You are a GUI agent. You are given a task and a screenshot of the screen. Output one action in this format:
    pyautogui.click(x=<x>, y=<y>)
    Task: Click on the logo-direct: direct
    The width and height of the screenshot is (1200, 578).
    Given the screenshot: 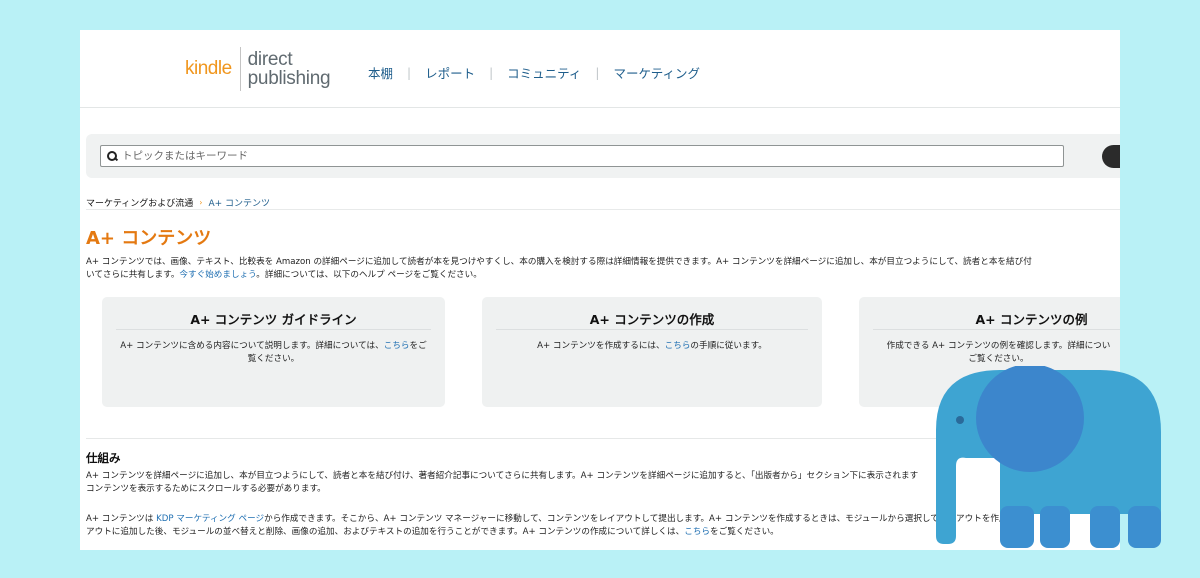 What is the action you would take?
    pyautogui.click(x=270, y=59)
    